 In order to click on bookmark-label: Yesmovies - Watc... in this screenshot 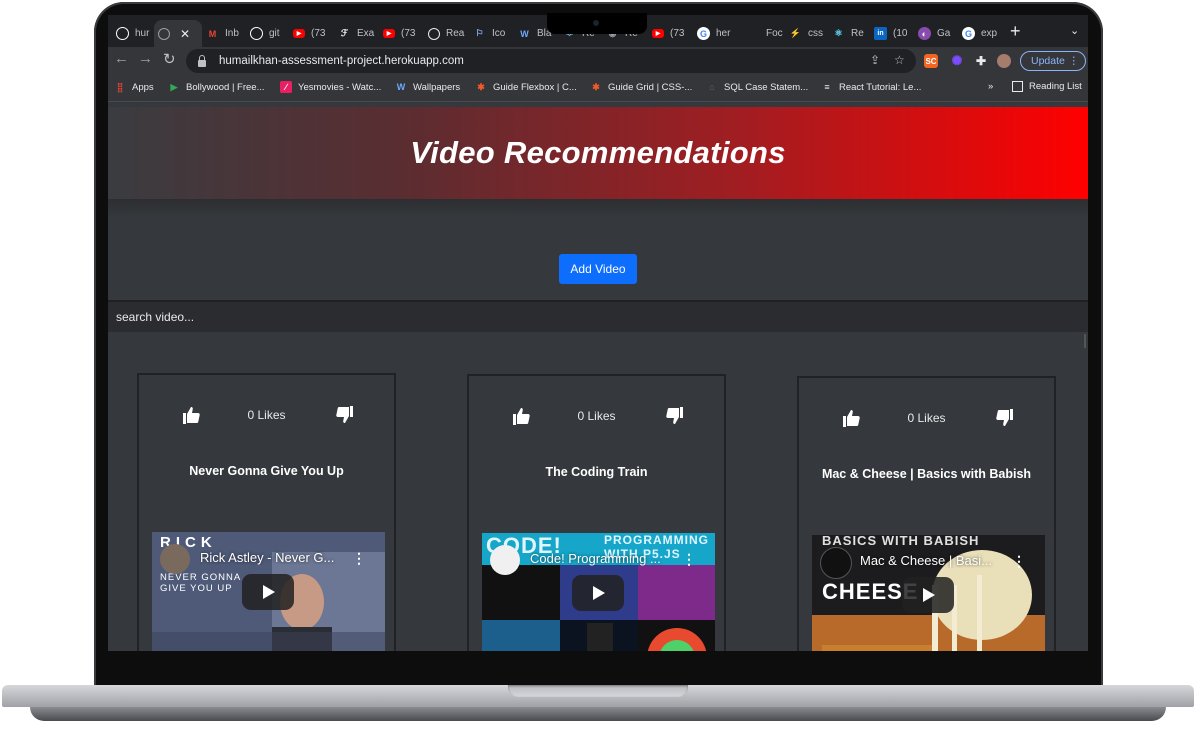, I will do `click(340, 87)`.